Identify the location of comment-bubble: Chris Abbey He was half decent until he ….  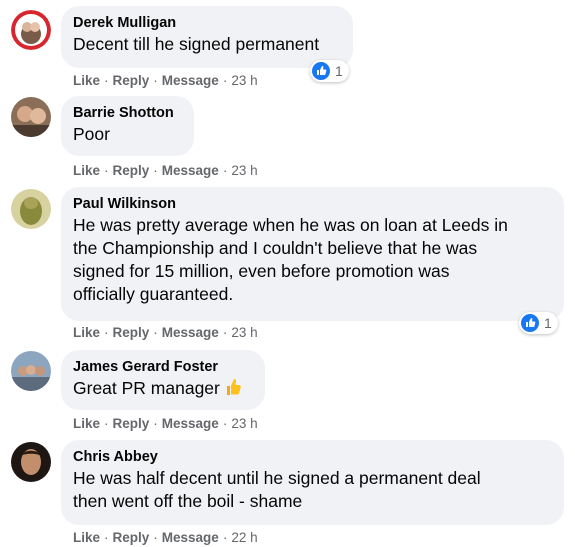
(312, 482).